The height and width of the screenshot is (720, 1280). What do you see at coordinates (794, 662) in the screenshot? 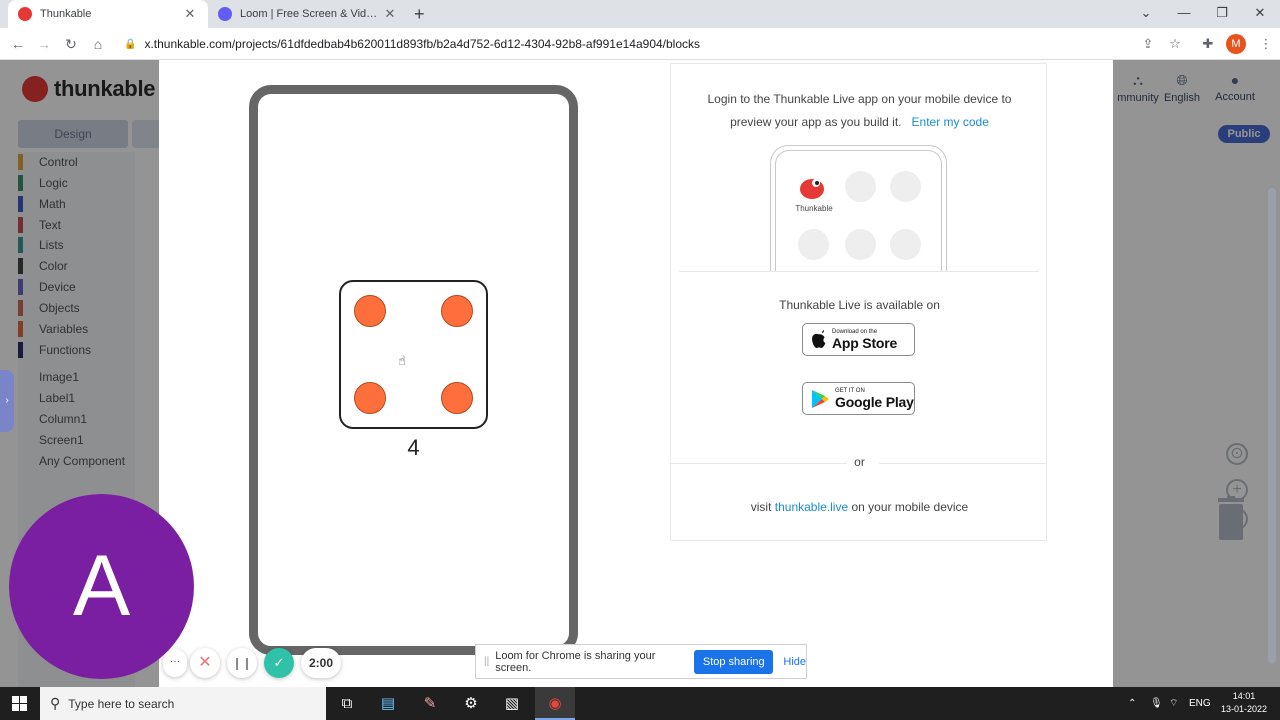
I see `hide-button: Hide` at bounding box center [794, 662].